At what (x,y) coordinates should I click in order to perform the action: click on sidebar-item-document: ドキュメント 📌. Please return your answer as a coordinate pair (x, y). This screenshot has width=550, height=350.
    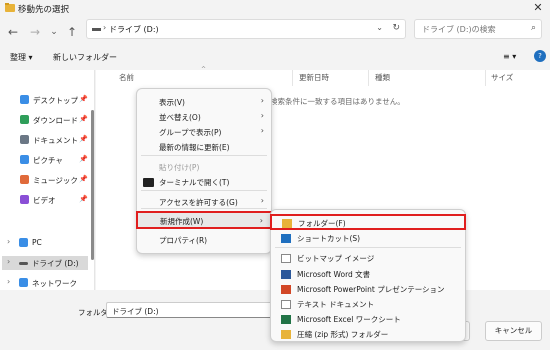
    Looking at the image, I should click on (54, 140).